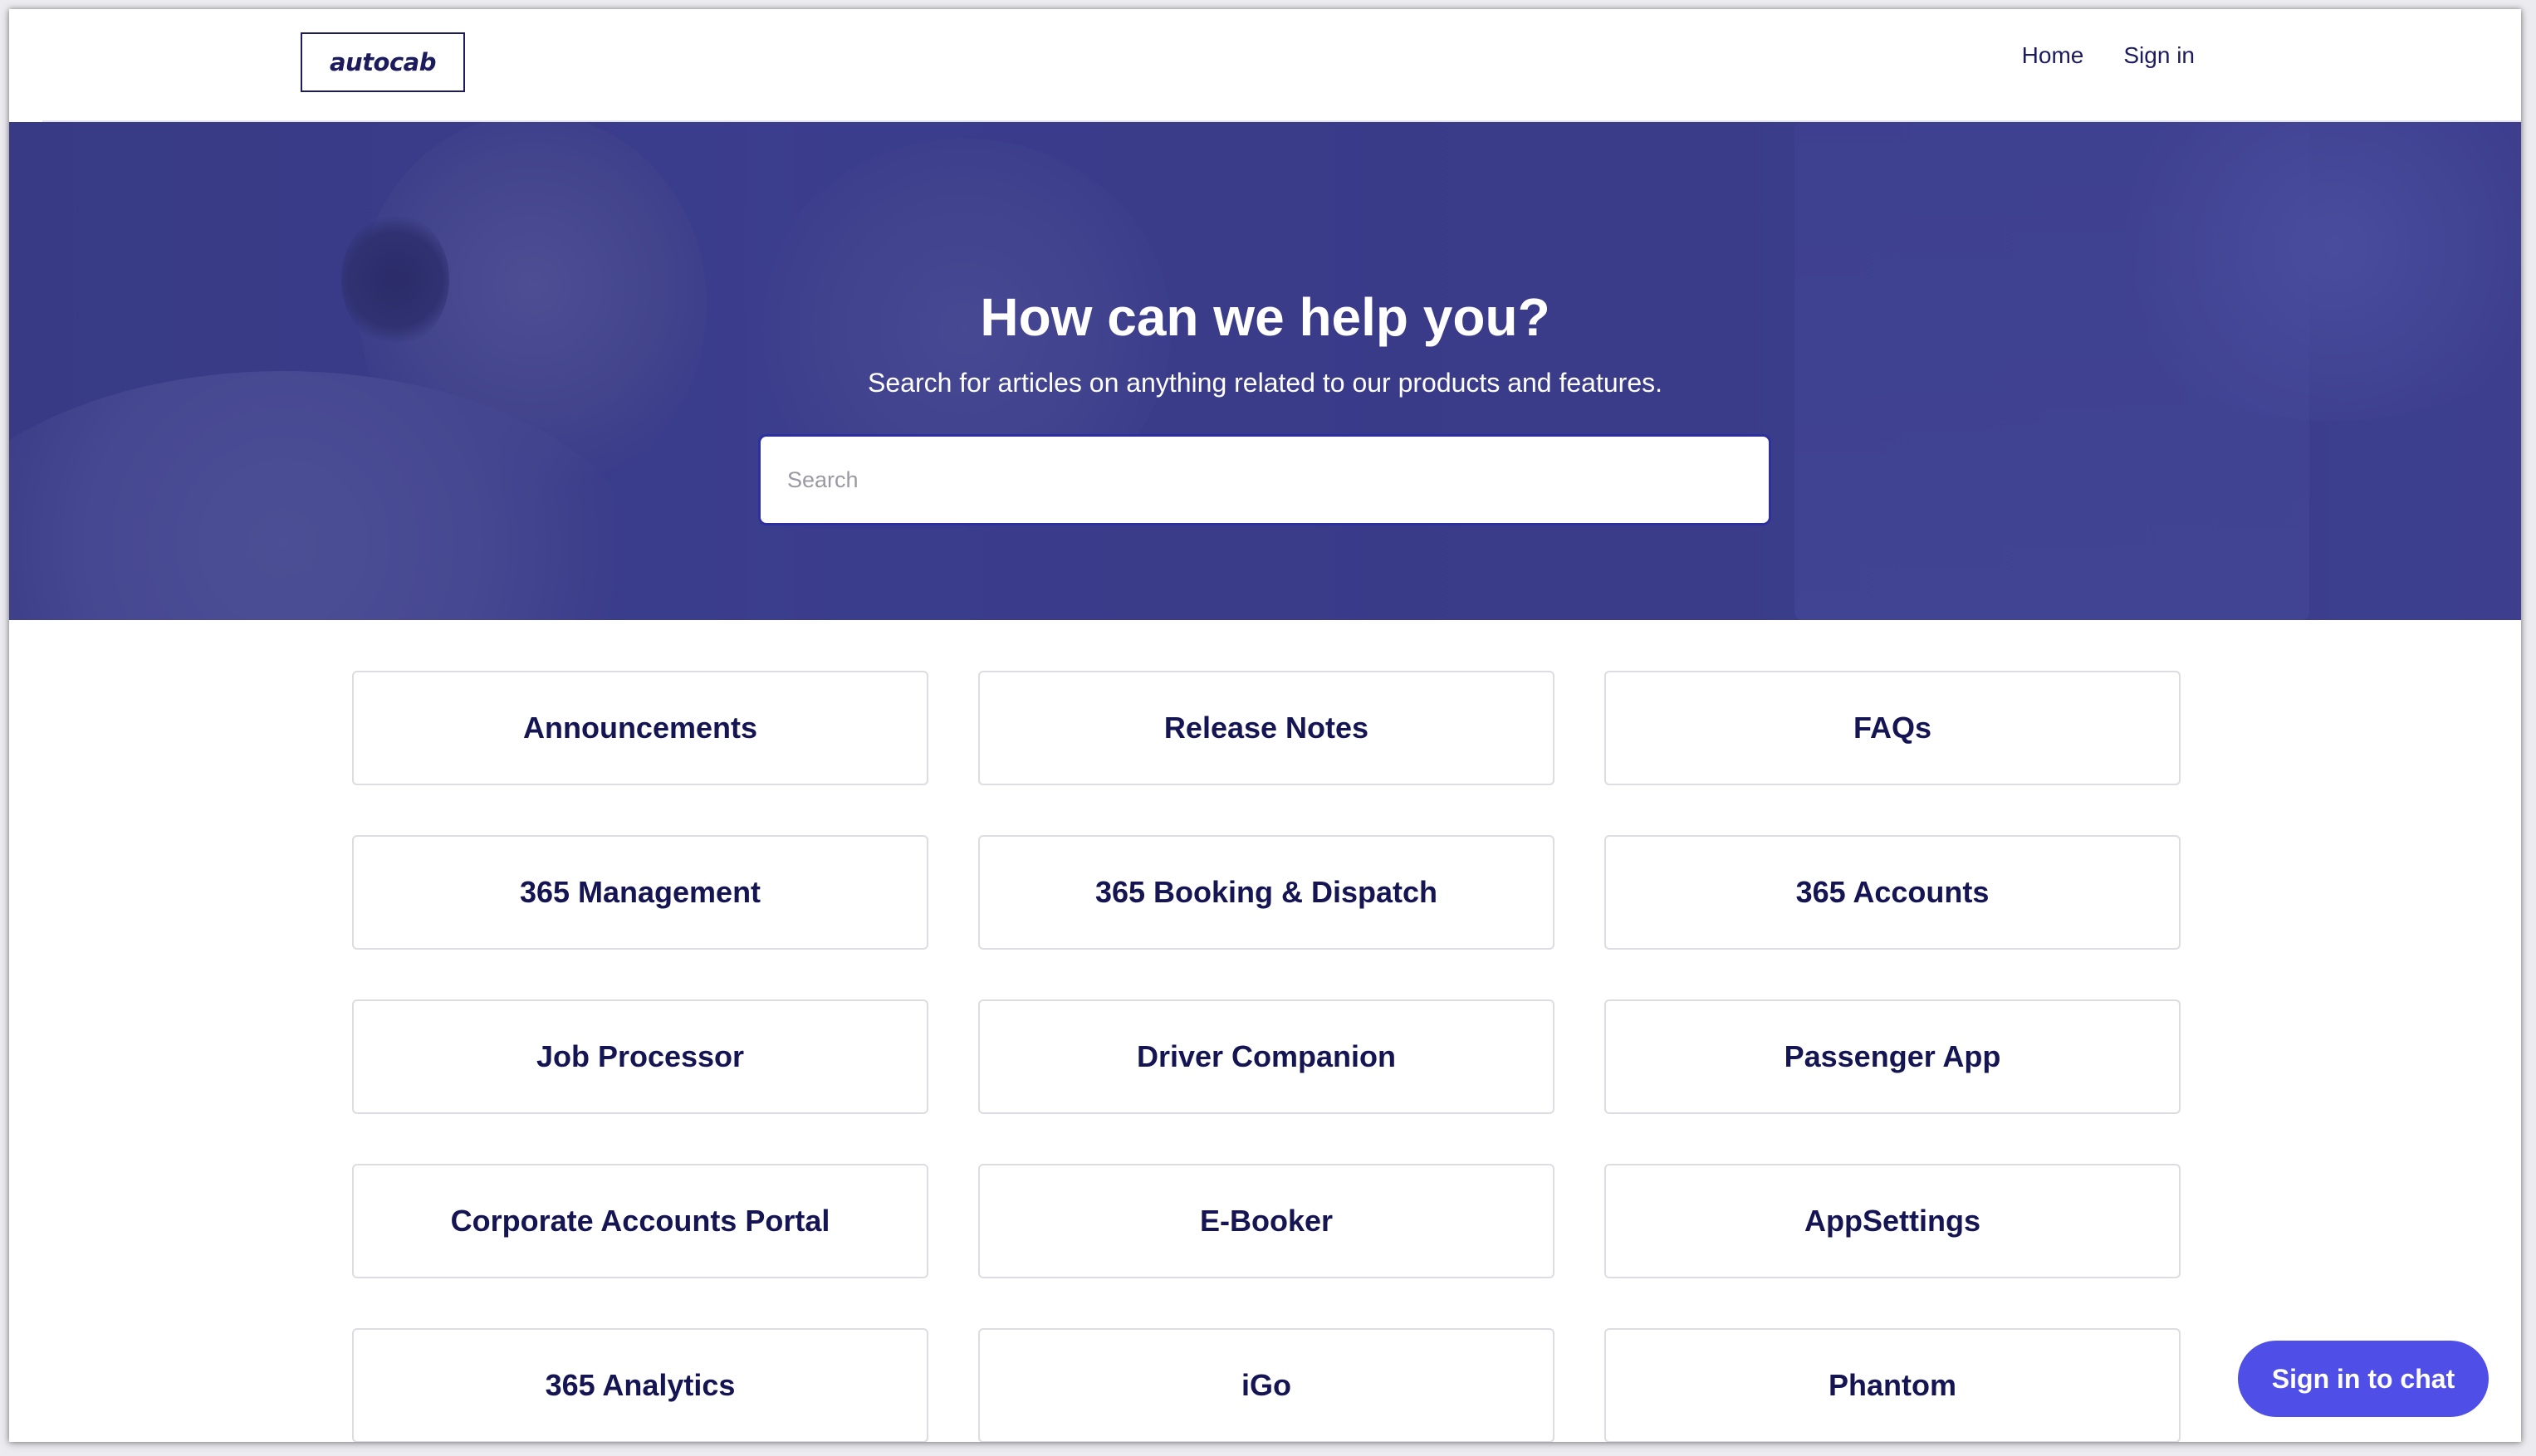  I want to click on category-card-faqs: FAQs, so click(1892, 728).